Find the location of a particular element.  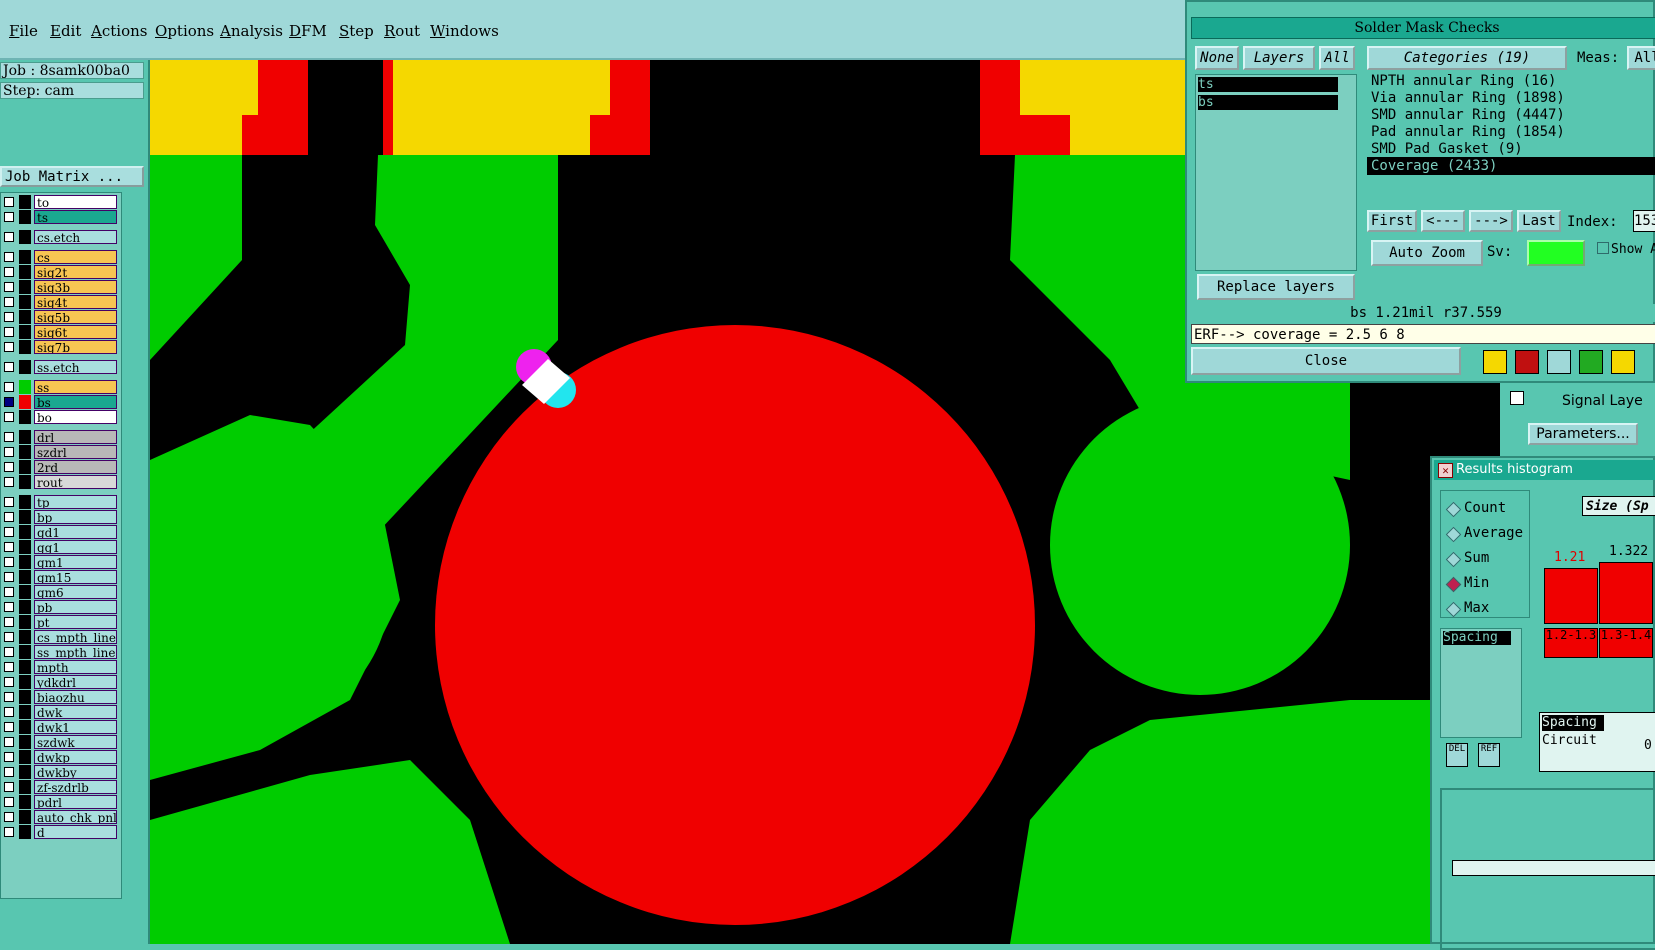

layer-row-sig2t: sig2t is located at coordinates (60, 272).